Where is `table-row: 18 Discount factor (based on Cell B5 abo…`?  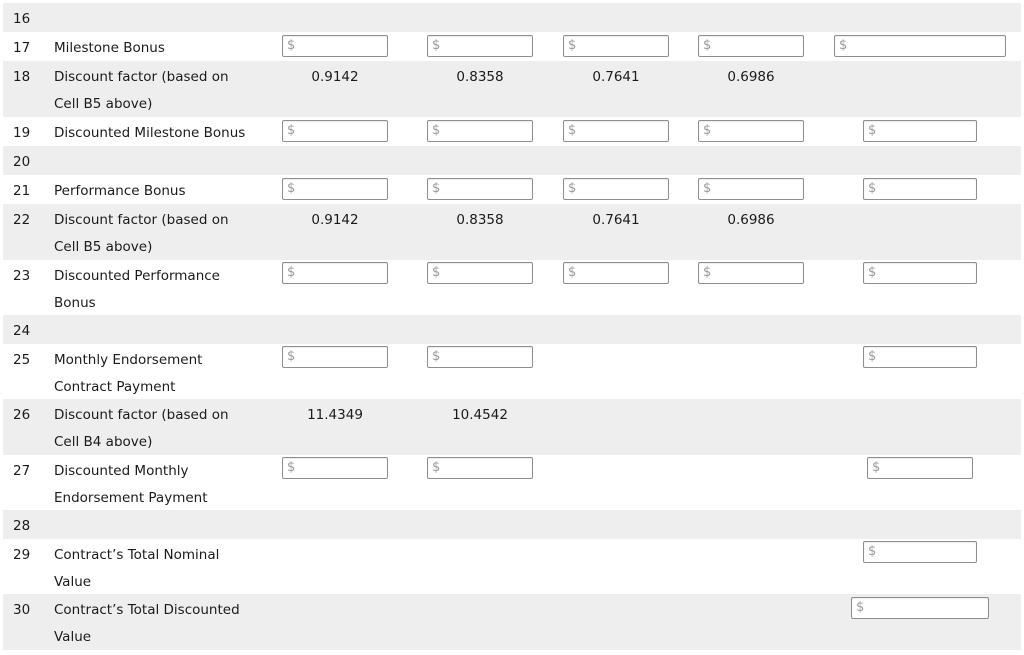
table-row: 18 Discount factor (based on Cell B5 abo… is located at coordinates (512, 89).